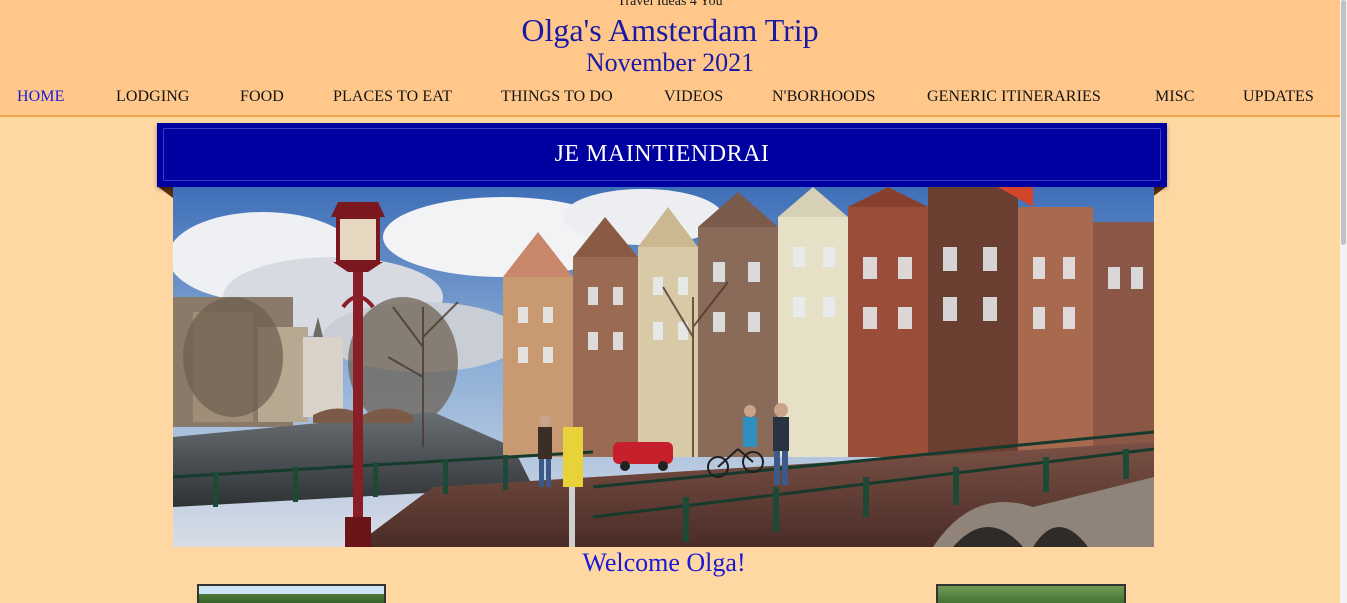 The height and width of the screenshot is (603, 1347). What do you see at coordinates (823, 97) in the screenshot?
I see `nav-neighborhoods: N'BORHOODS` at bounding box center [823, 97].